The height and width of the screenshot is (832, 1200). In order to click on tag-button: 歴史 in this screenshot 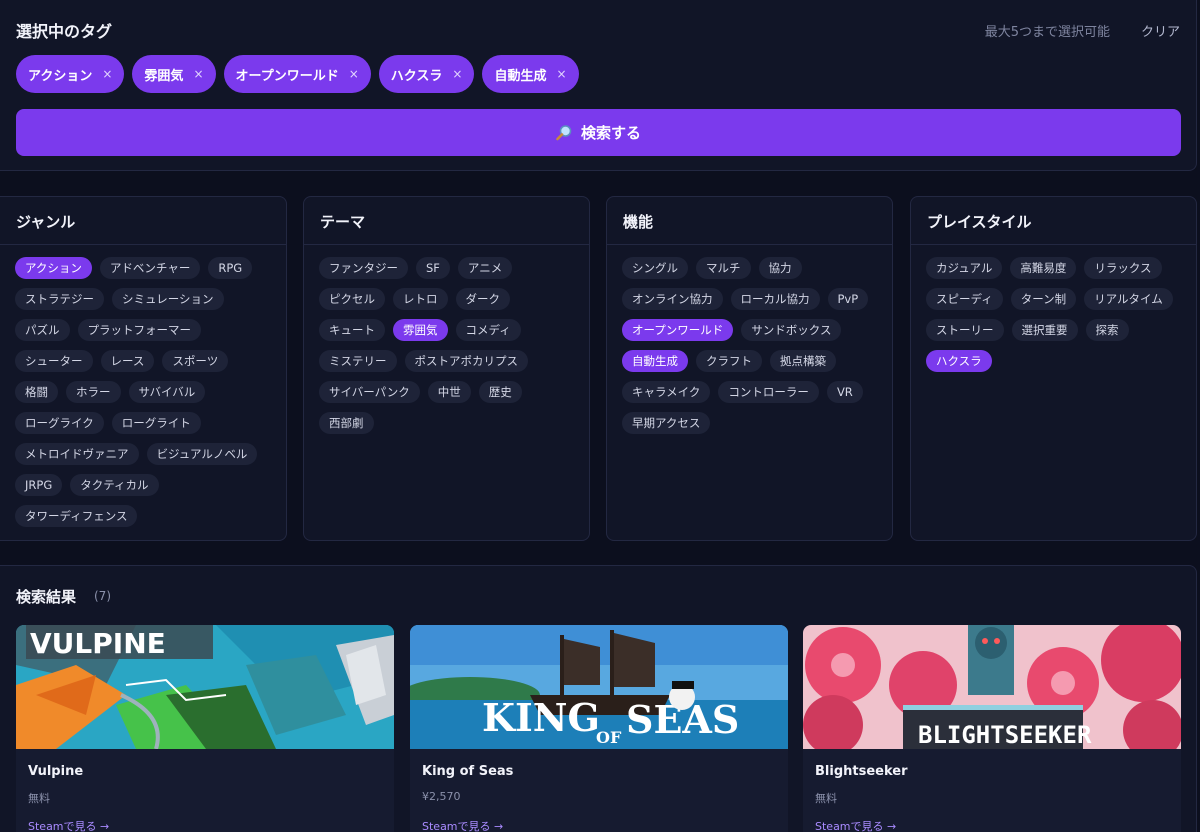, I will do `click(500, 392)`.